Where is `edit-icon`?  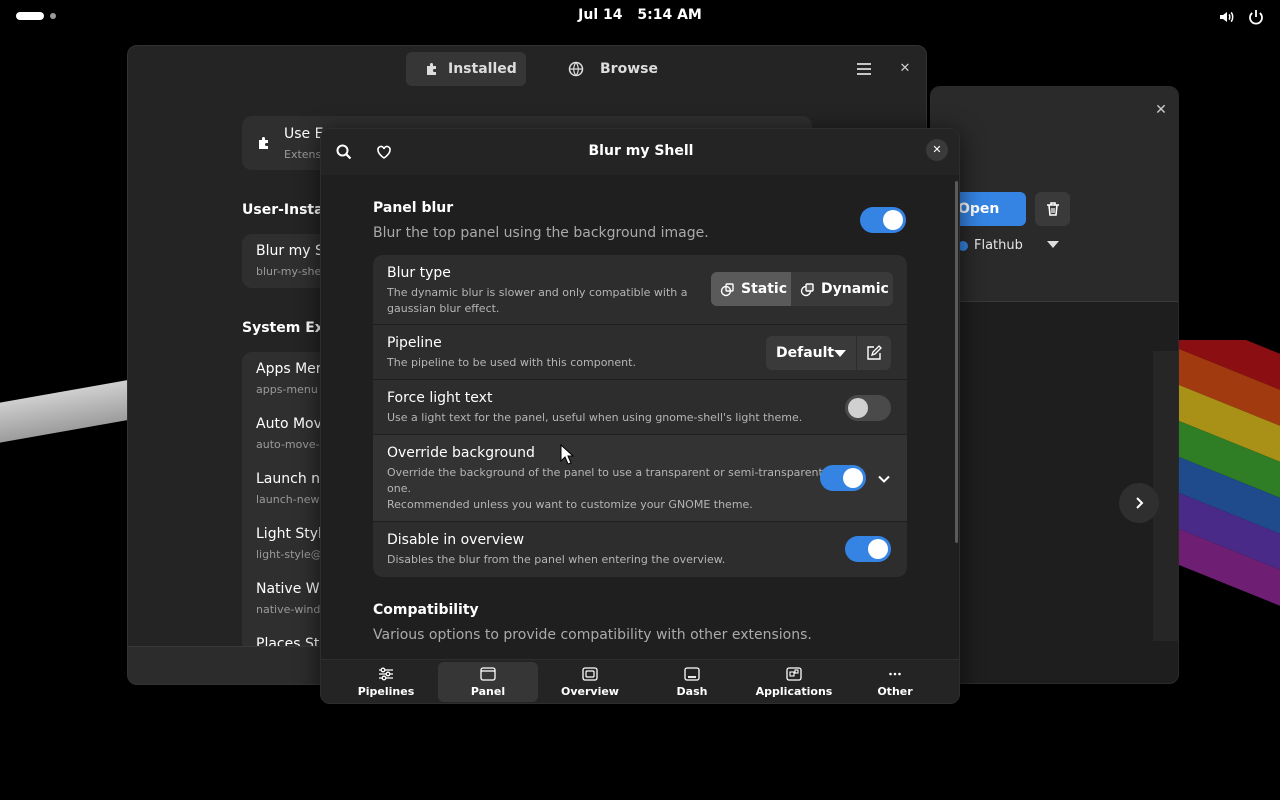 edit-icon is located at coordinates (874, 352).